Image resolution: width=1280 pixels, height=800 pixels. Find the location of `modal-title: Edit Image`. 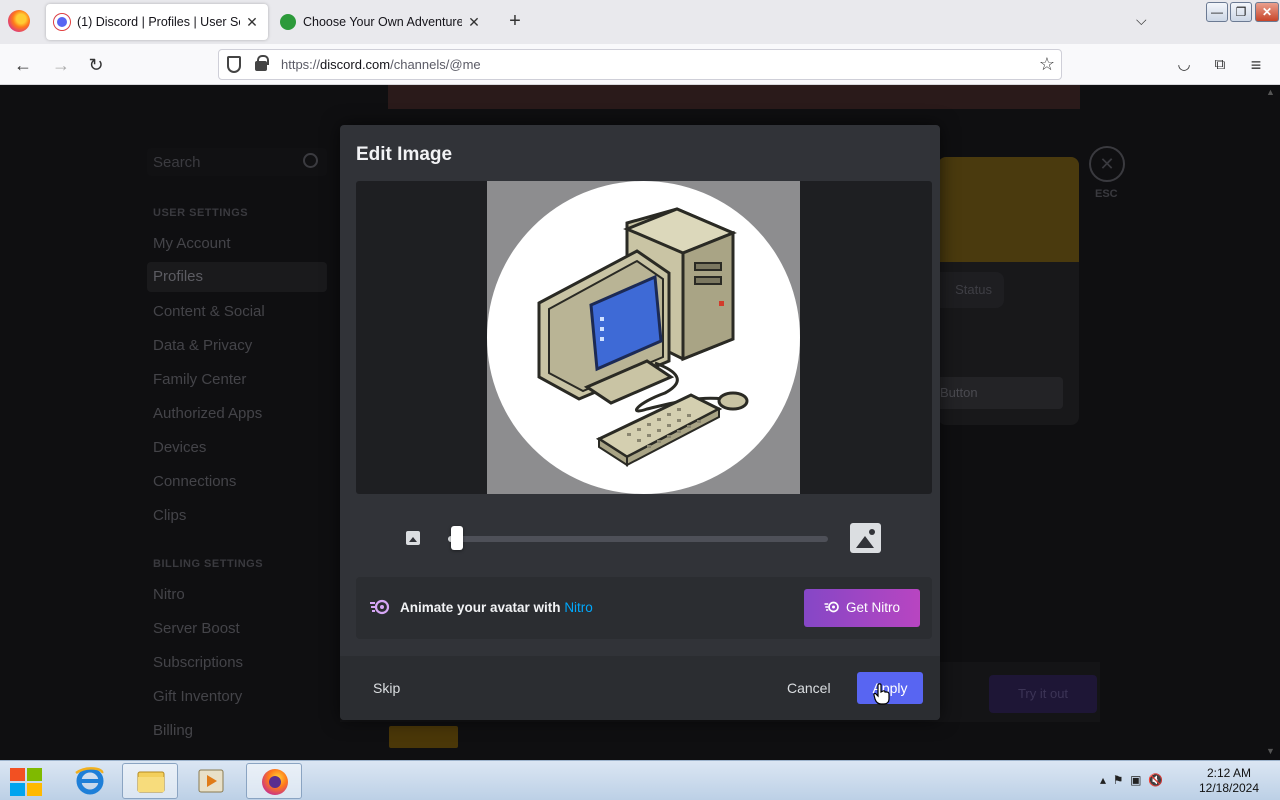

modal-title: Edit Image is located at coordinates (404, 154).